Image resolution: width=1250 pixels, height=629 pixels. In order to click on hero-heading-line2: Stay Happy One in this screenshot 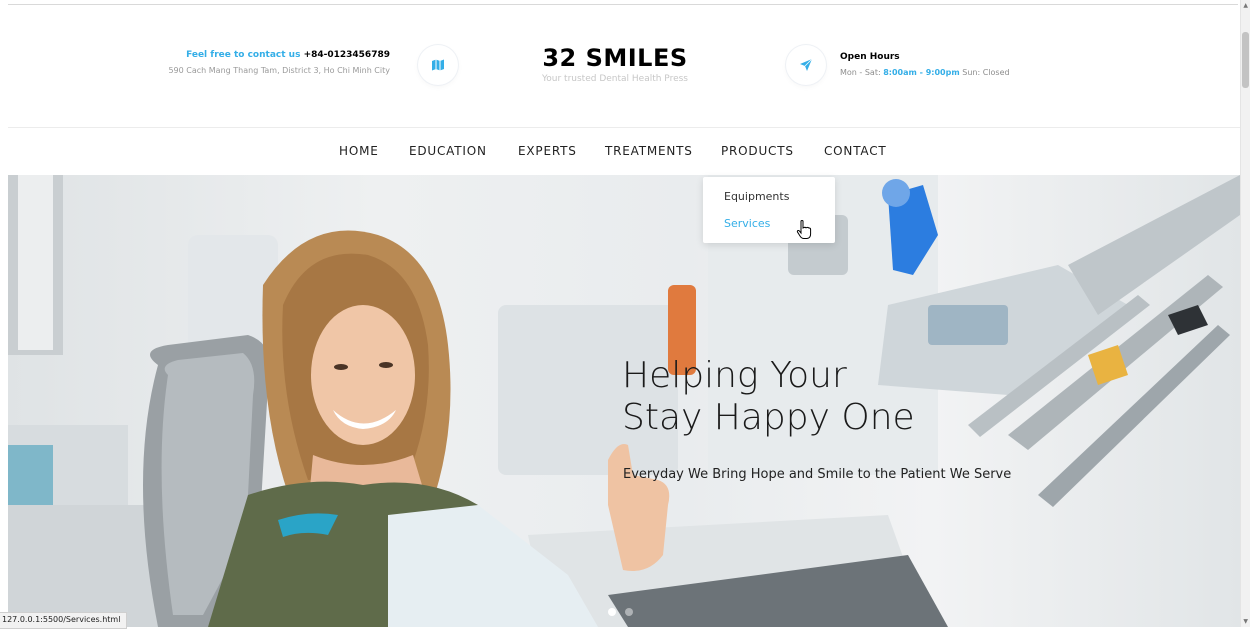, I will do `click(768, 417)`.